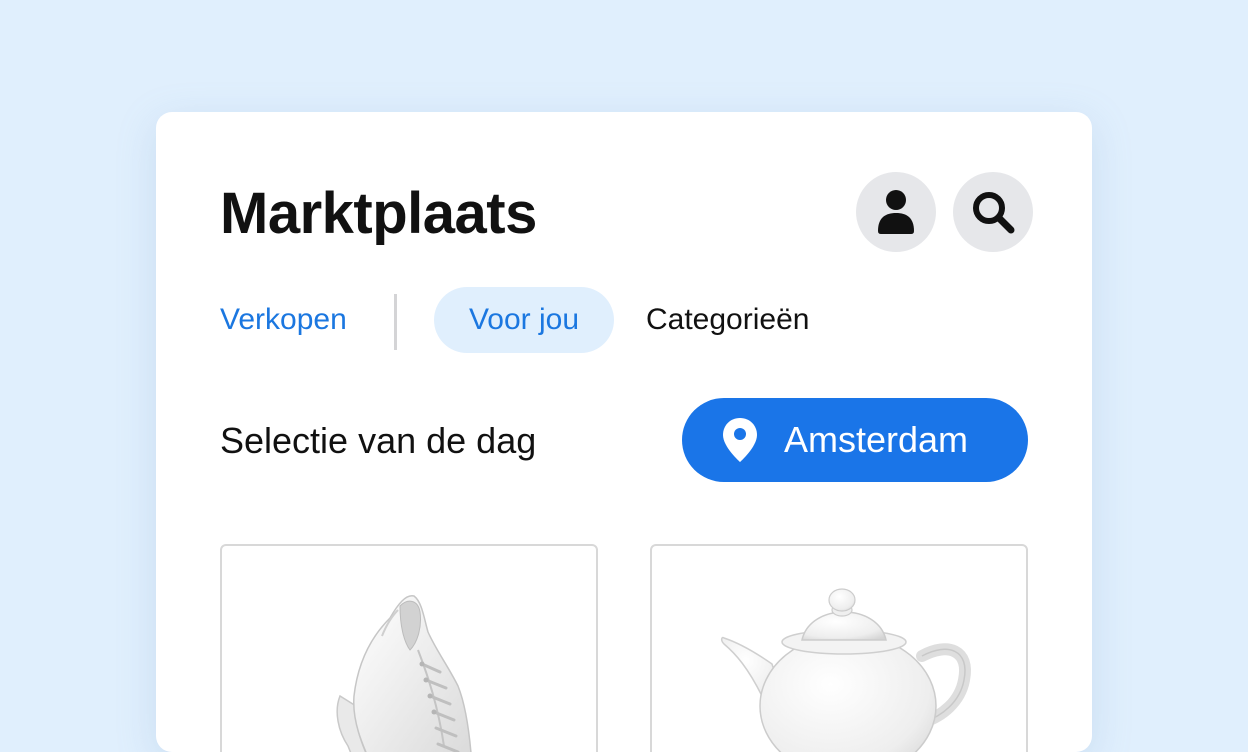 The image size is (1248, 752). What do you see at coordinates (378, 440) in the screenshot?
I see `section-title: Selectie van de dag` at bounding box center [378, 440].